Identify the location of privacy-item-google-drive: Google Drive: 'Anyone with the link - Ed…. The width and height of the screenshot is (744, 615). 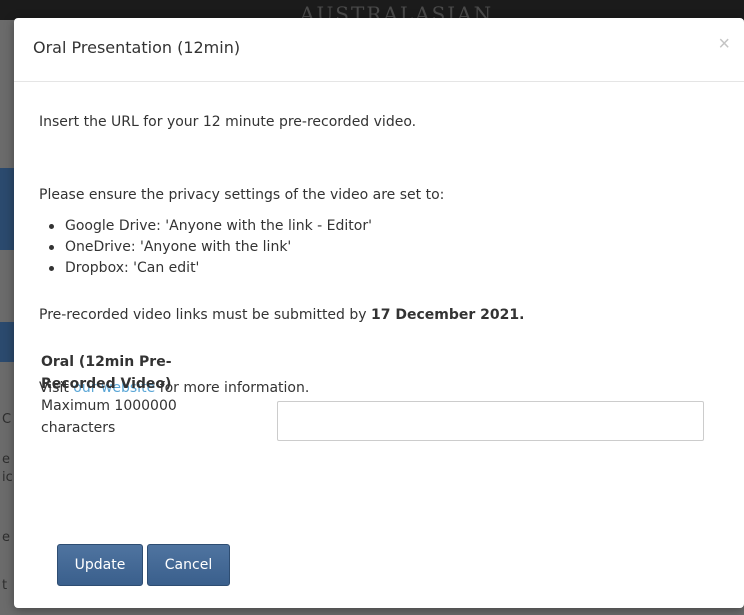
(218, 226).